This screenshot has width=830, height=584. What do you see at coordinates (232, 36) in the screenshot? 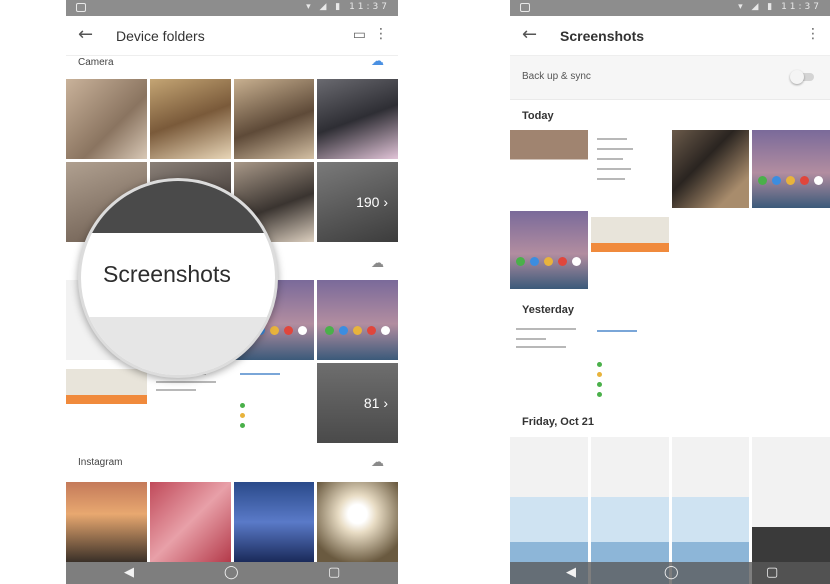
I see `app-bar: ← Device folders ▭ ⋮` at bounding box center [232, 36].